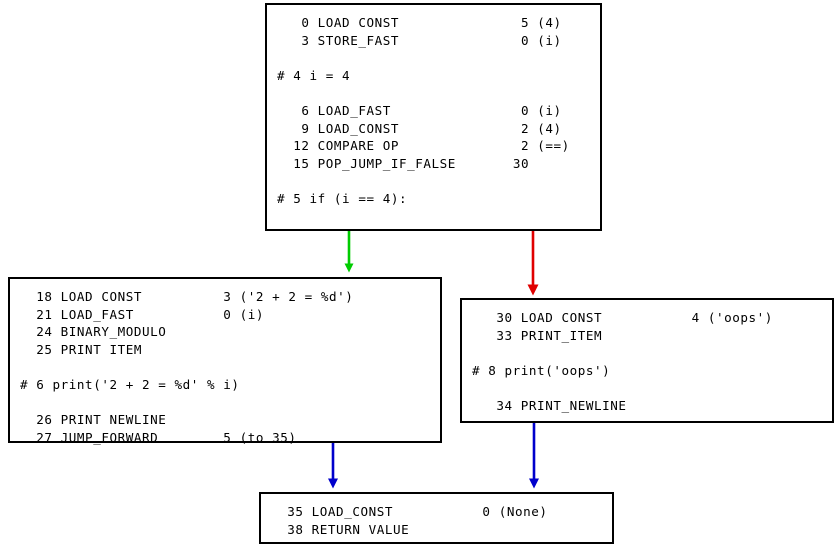 This screenshot has width=839, height=548. What do you see at coordinates (417, 520) in the screenshot?
I see `block-exit-text: 35 LOAD_CONST 0 (None) 38 RETURN VALUE` at bounding box center [417, 520].